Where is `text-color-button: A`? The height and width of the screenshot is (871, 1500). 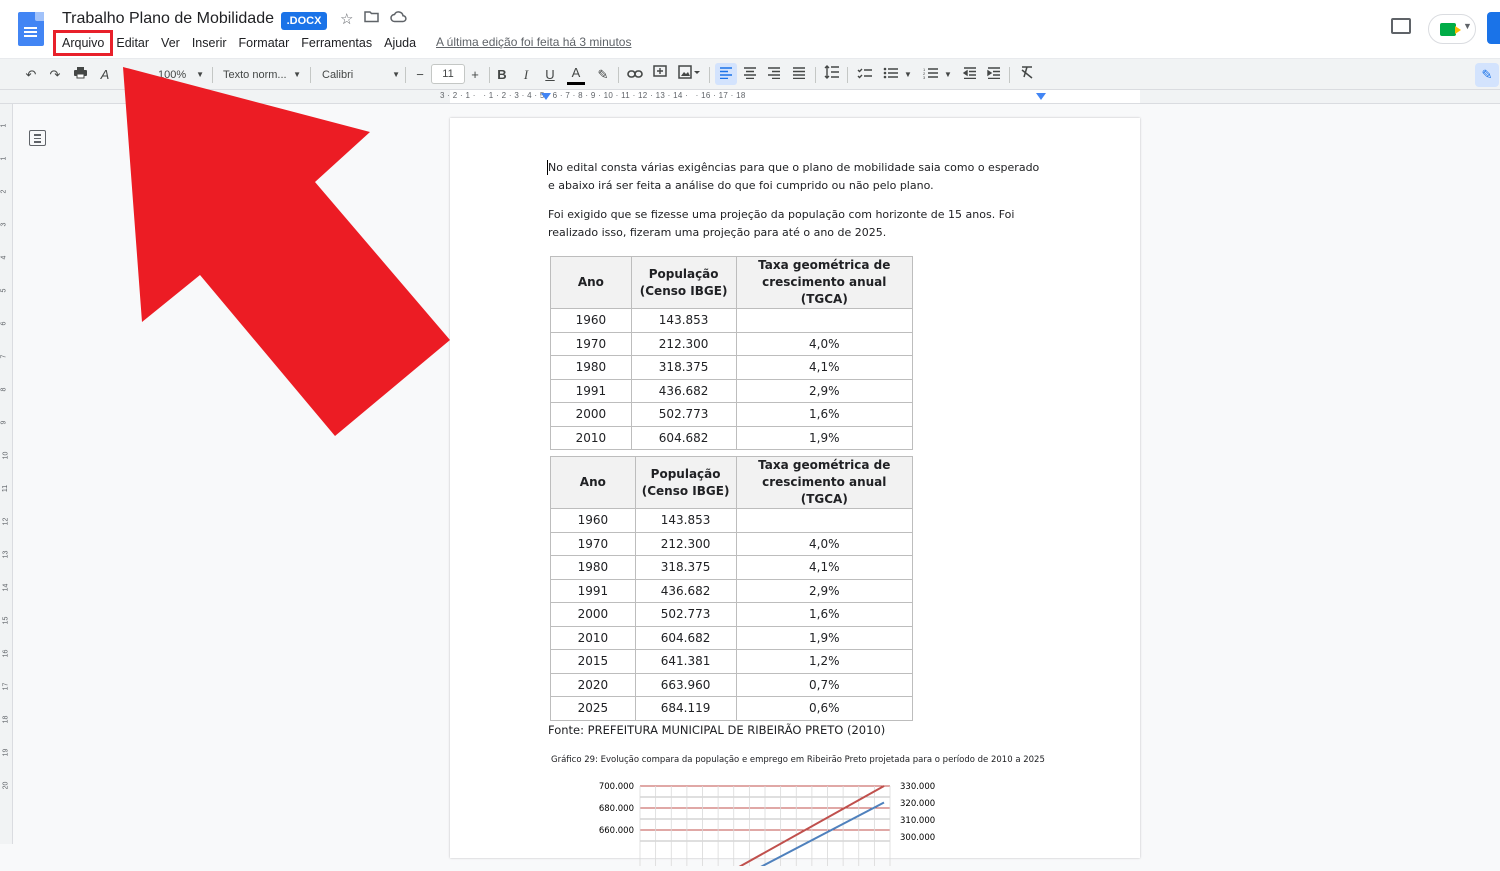
text-color-button: A is located at coordinates (576, 75).